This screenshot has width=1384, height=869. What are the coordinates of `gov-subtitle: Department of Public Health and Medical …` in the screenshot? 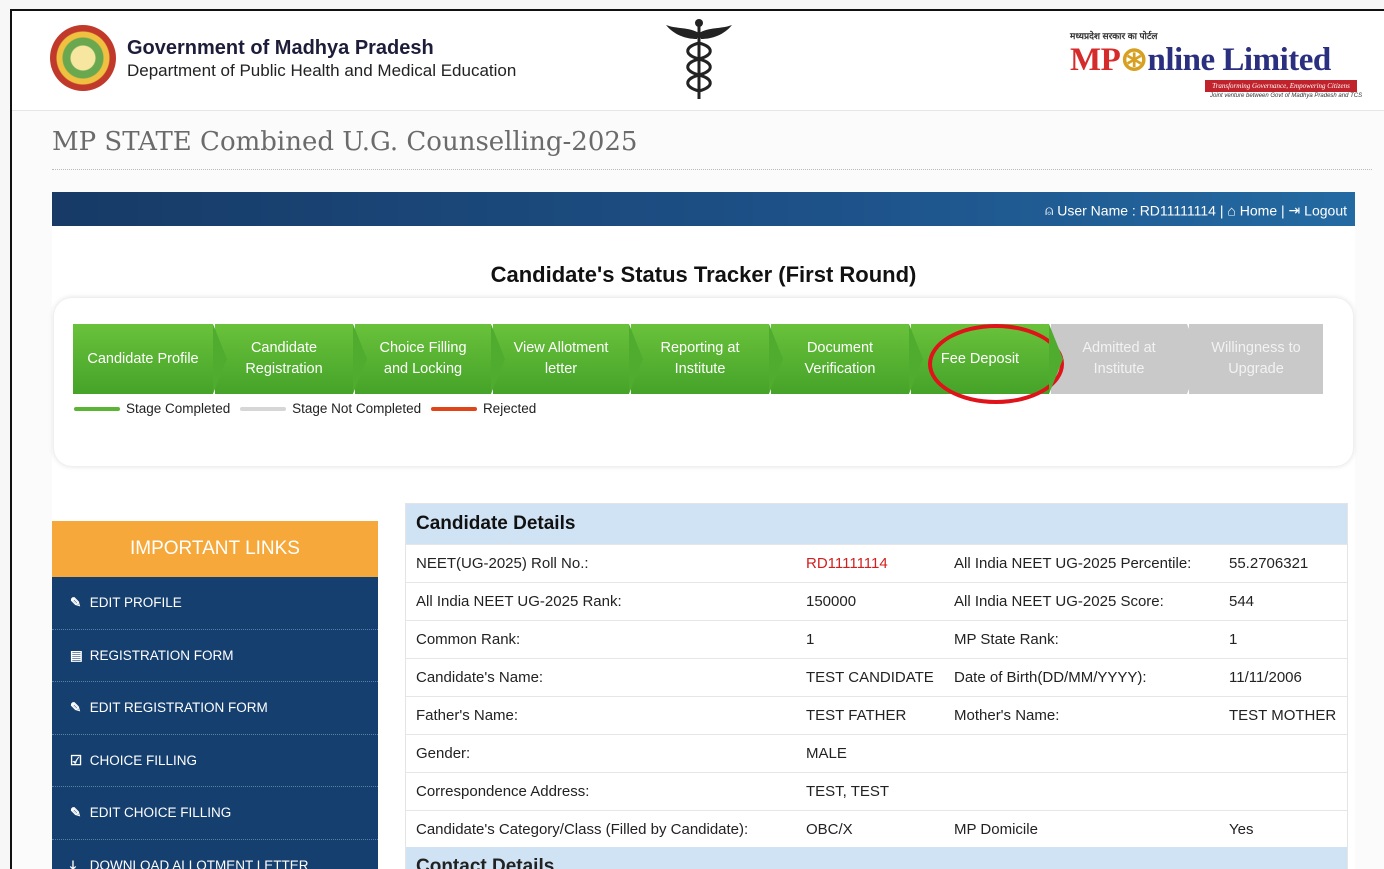 It's located at (322, 70).